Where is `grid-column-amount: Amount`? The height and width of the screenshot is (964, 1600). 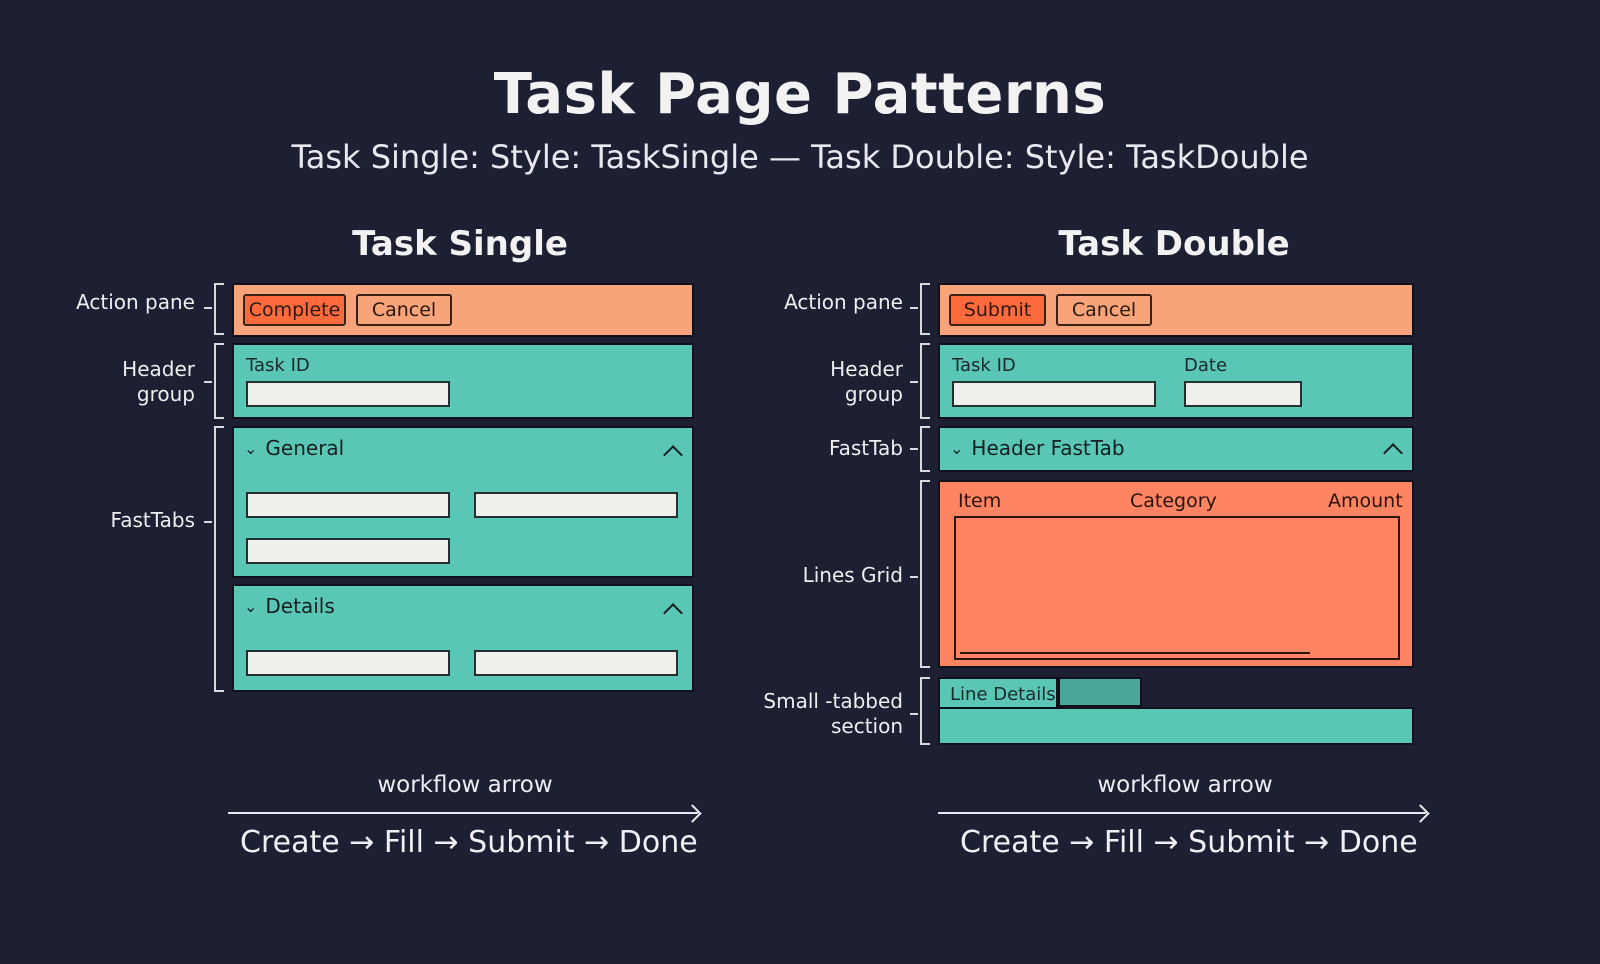
grid-column-amount: Amount is located at coordinates (1365, 501).